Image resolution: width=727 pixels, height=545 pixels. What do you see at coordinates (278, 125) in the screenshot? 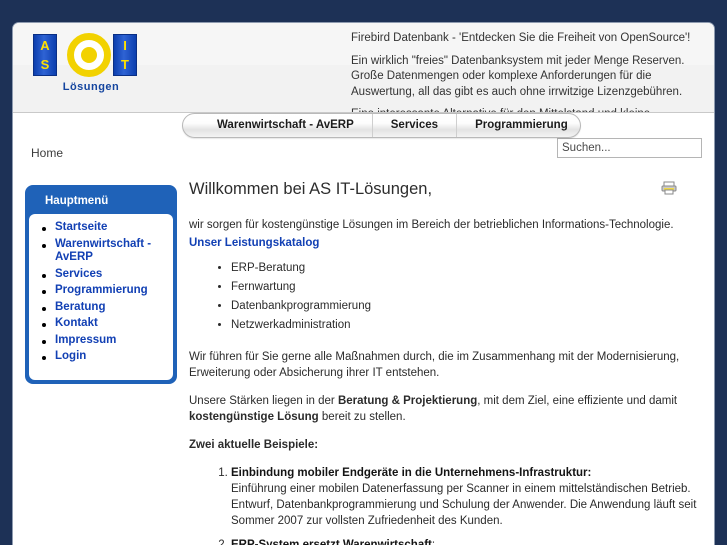
I see `nav-item-warenwirtschaft: Warenwirtschaft - AvERP` at bounding box center [278, 125].